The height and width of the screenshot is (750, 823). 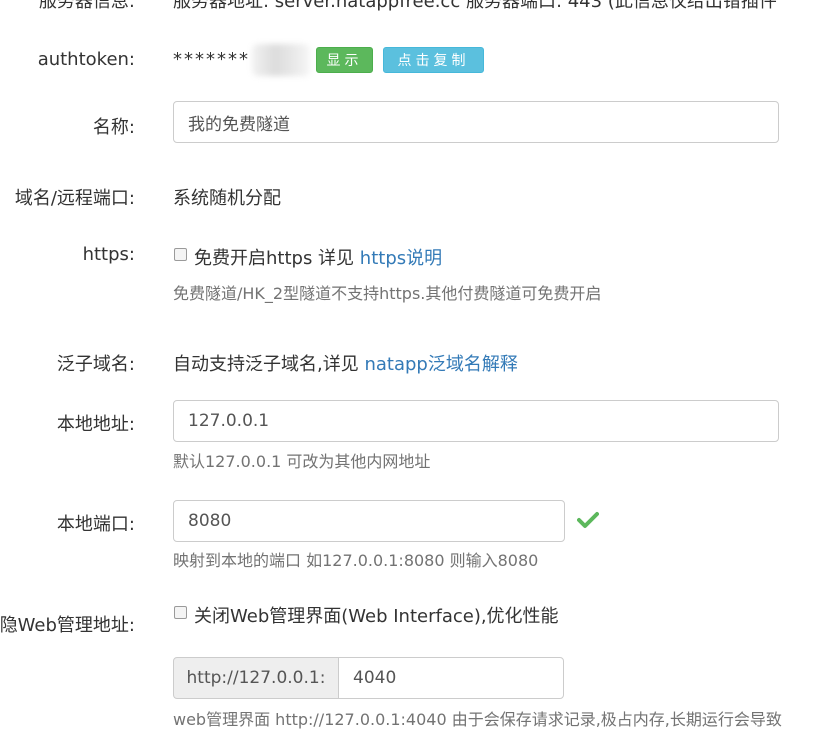 What do you see at coordinates (369, 521) in the screenshot?
I see `local-port-input` at bounding box center [369, 521].